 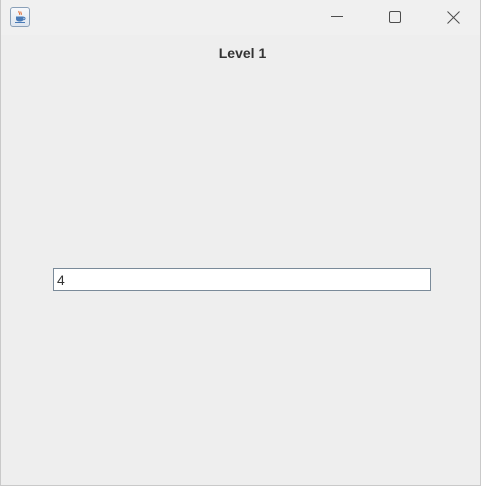 I want to click on minimize-icon, so click(x=337, y=16).